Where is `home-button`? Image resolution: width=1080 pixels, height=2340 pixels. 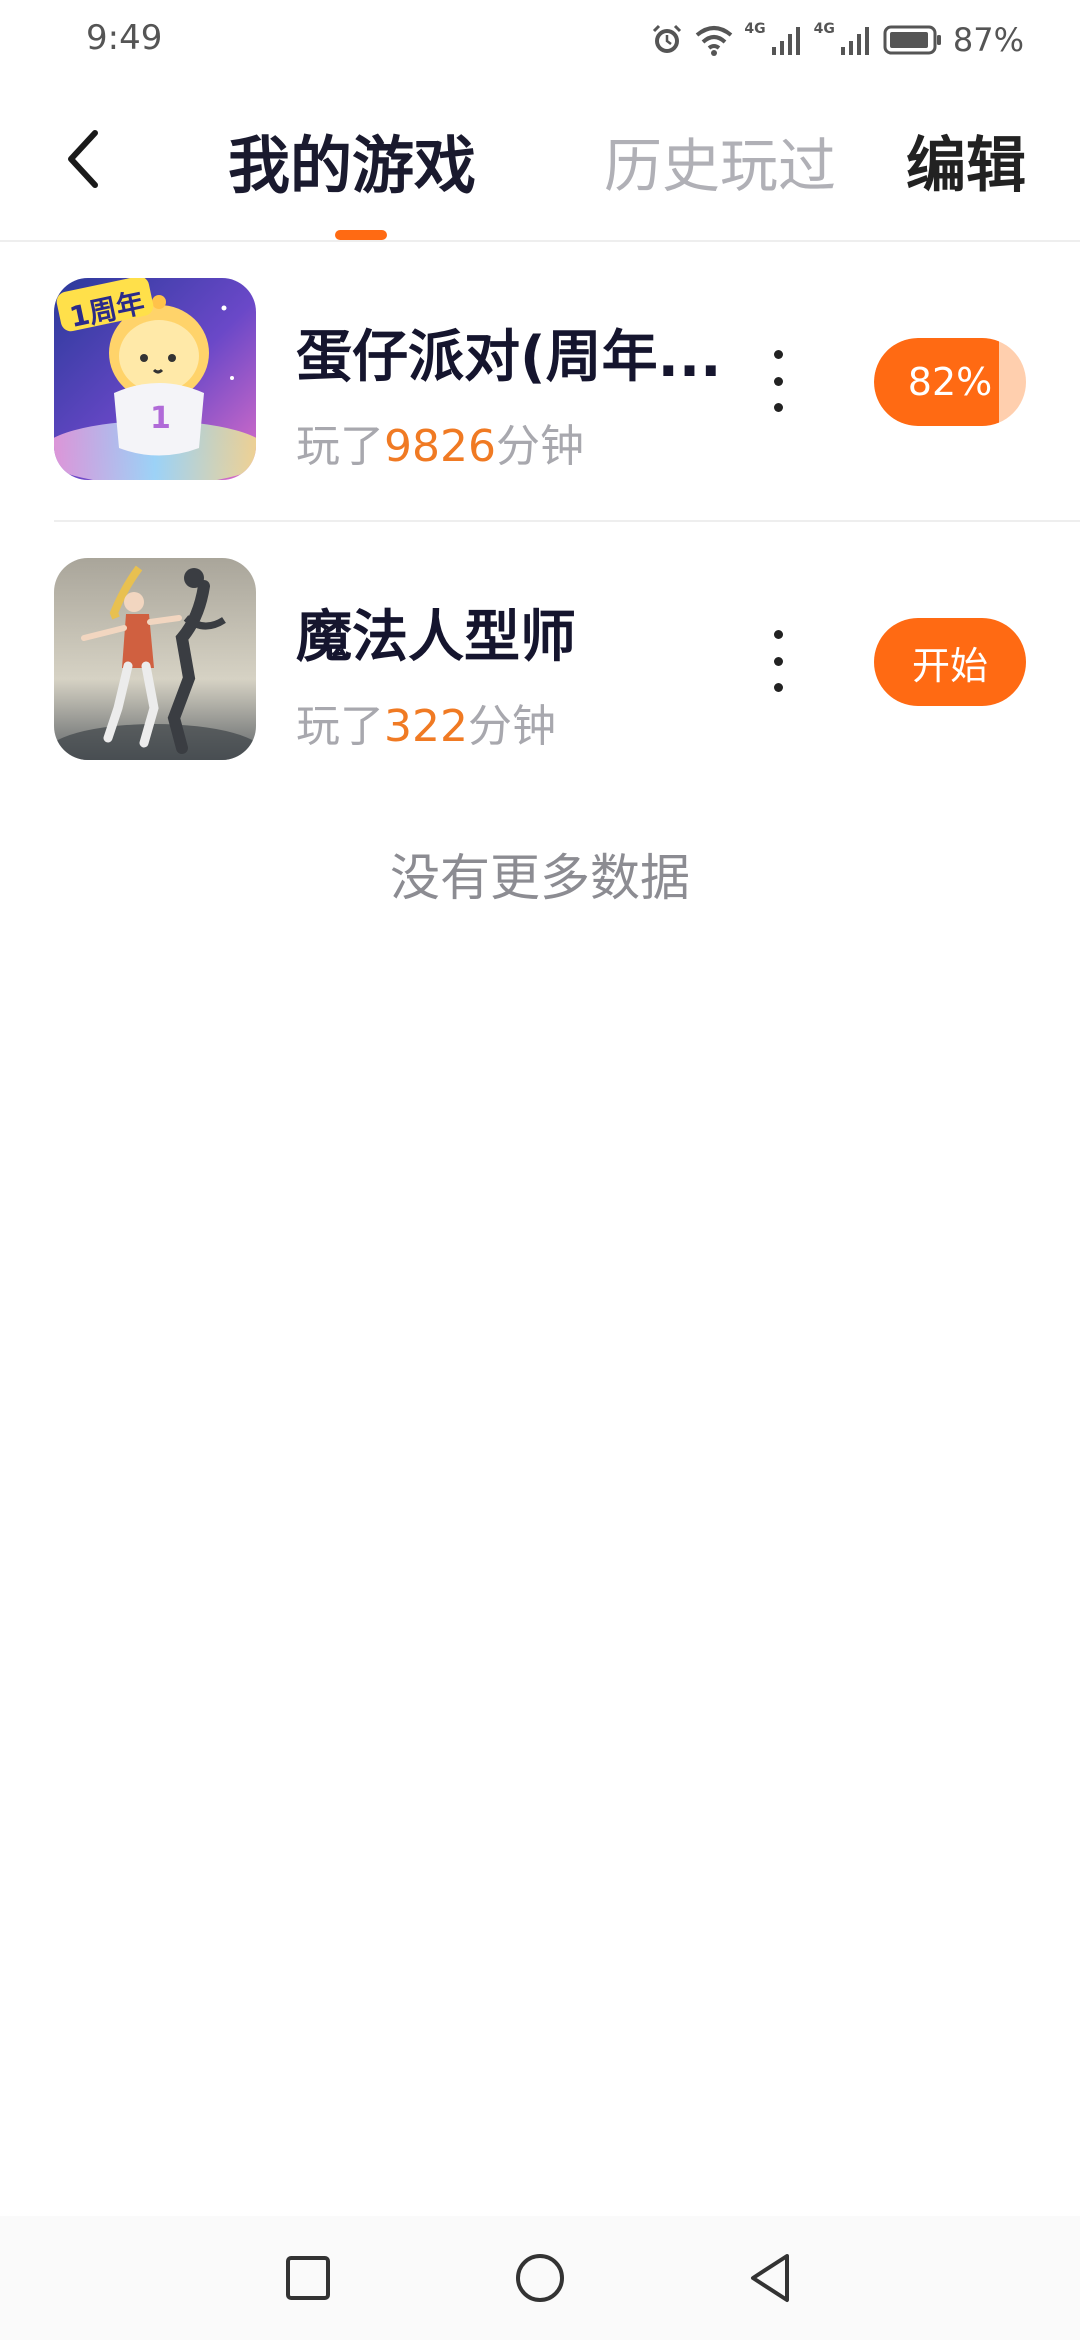 home-button is located at coordinates (540, 2278).